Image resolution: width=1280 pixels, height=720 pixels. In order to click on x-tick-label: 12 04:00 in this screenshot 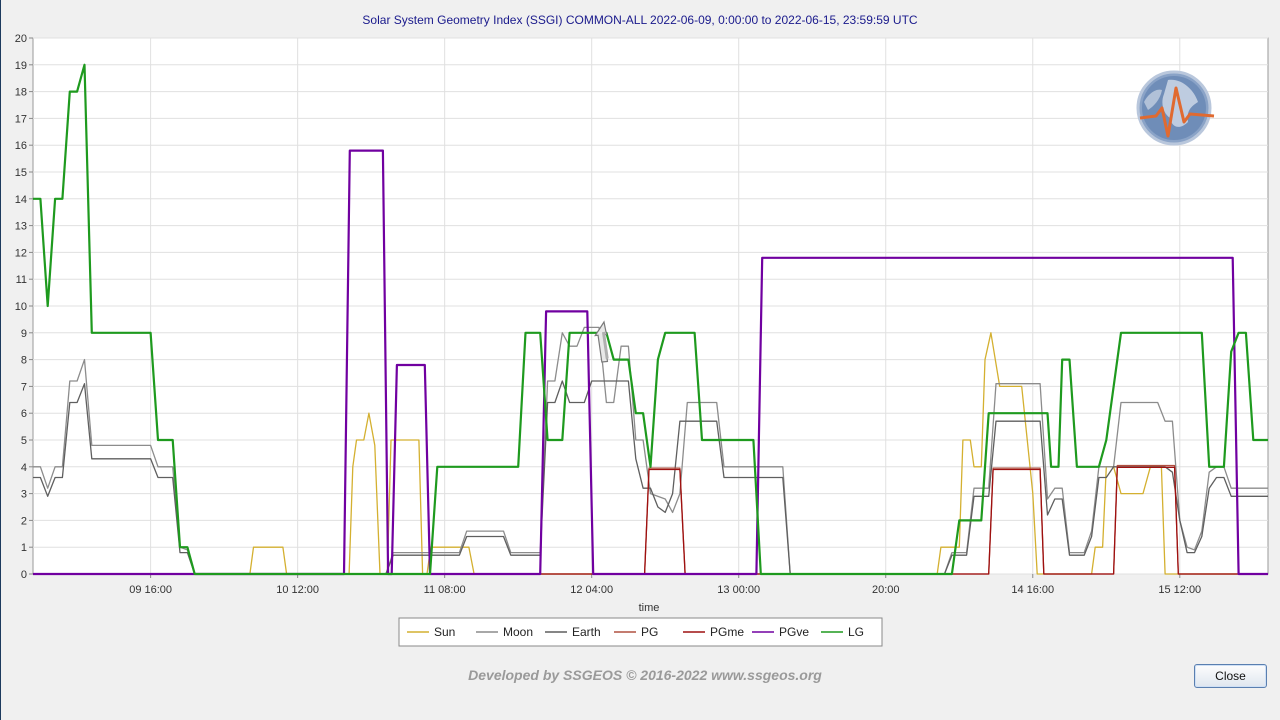, I will do `click(591, 590)`.